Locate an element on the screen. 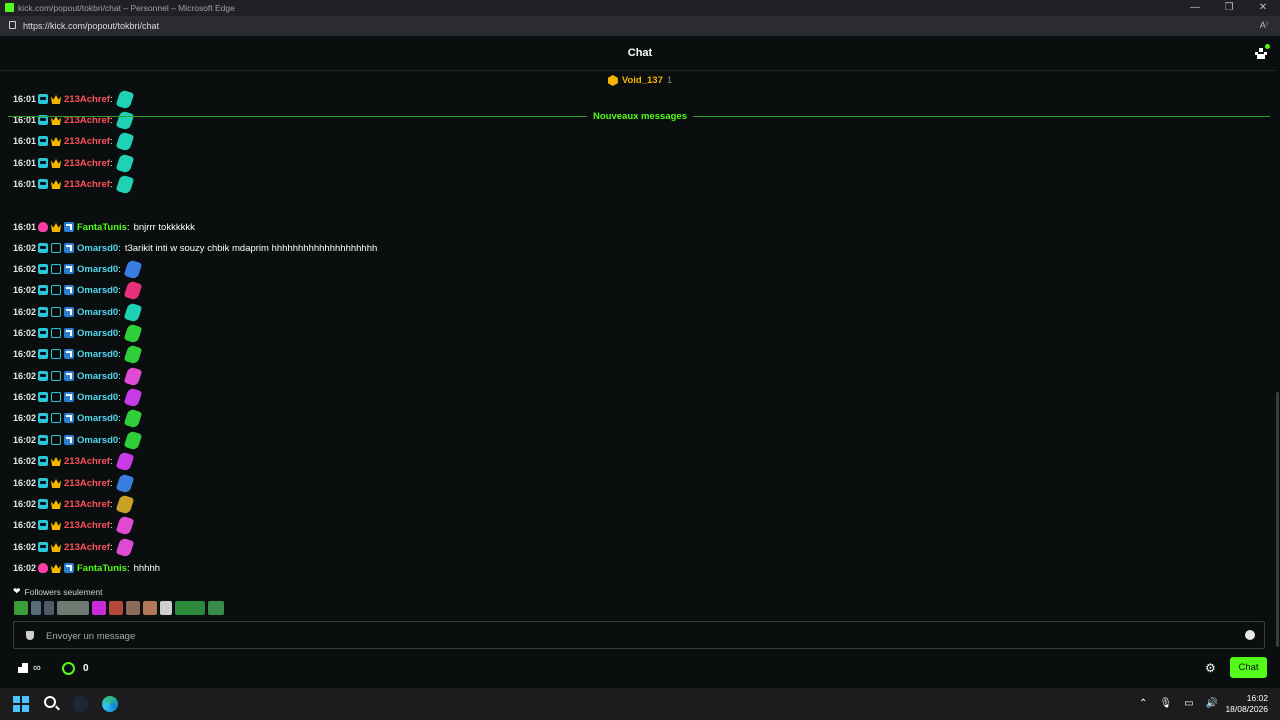 This screenshot has height=720, width=1280. scrollbar is located at coordinates (1278, 358).